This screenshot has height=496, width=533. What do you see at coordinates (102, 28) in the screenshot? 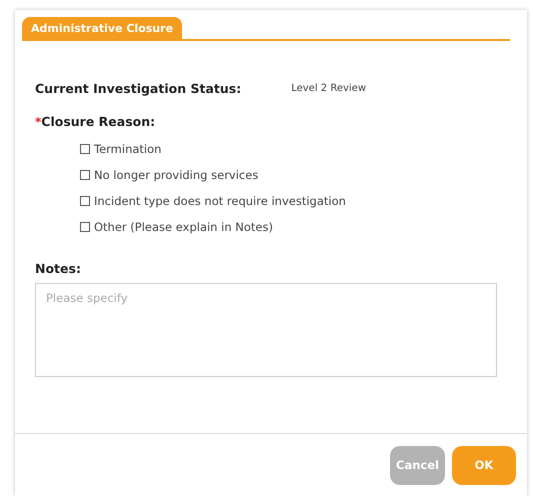
I see `dialog-tab: Administrative Closure` at bounding box center [102, 28].